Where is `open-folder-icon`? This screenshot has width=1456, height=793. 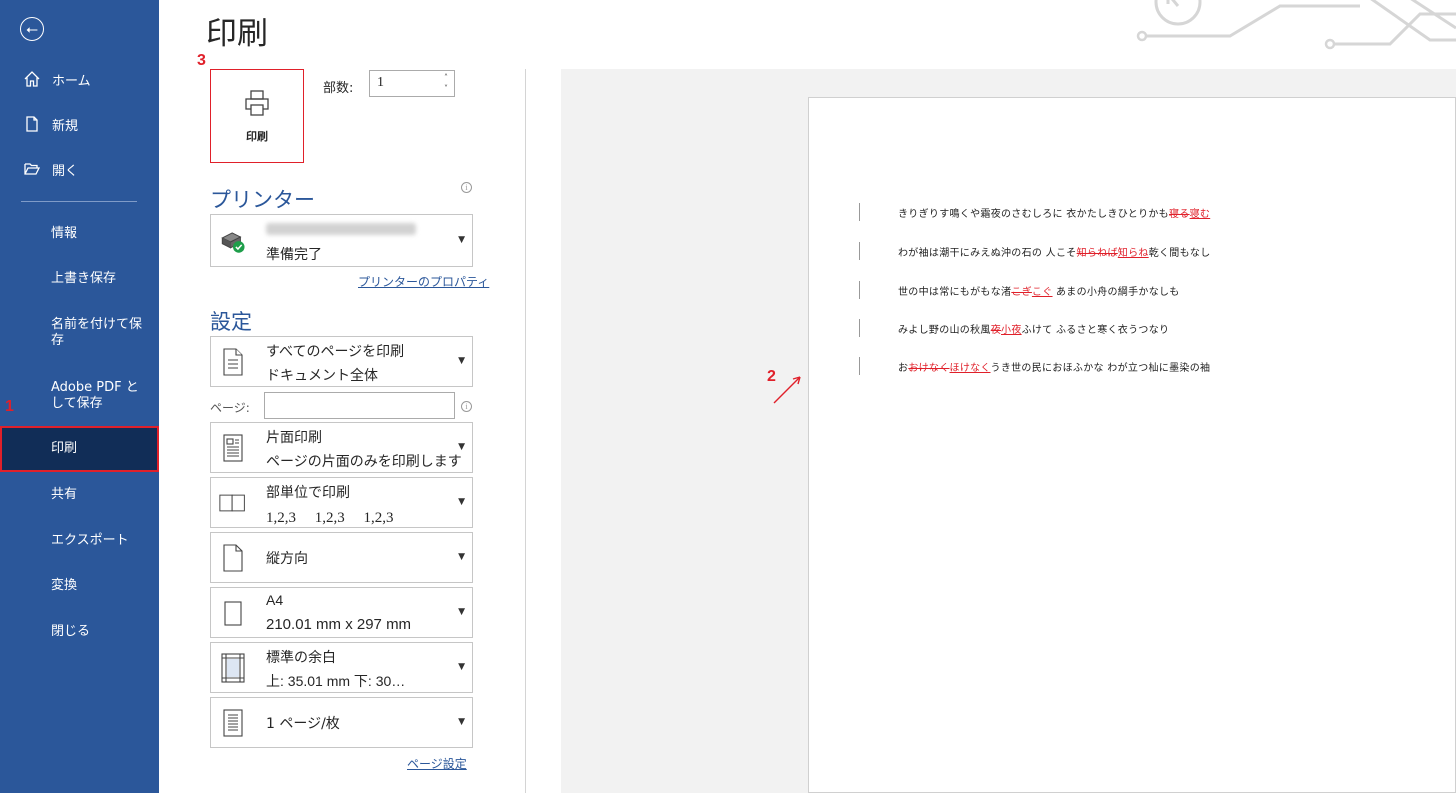 open-folder-icon is located at coordinates (32, 169).